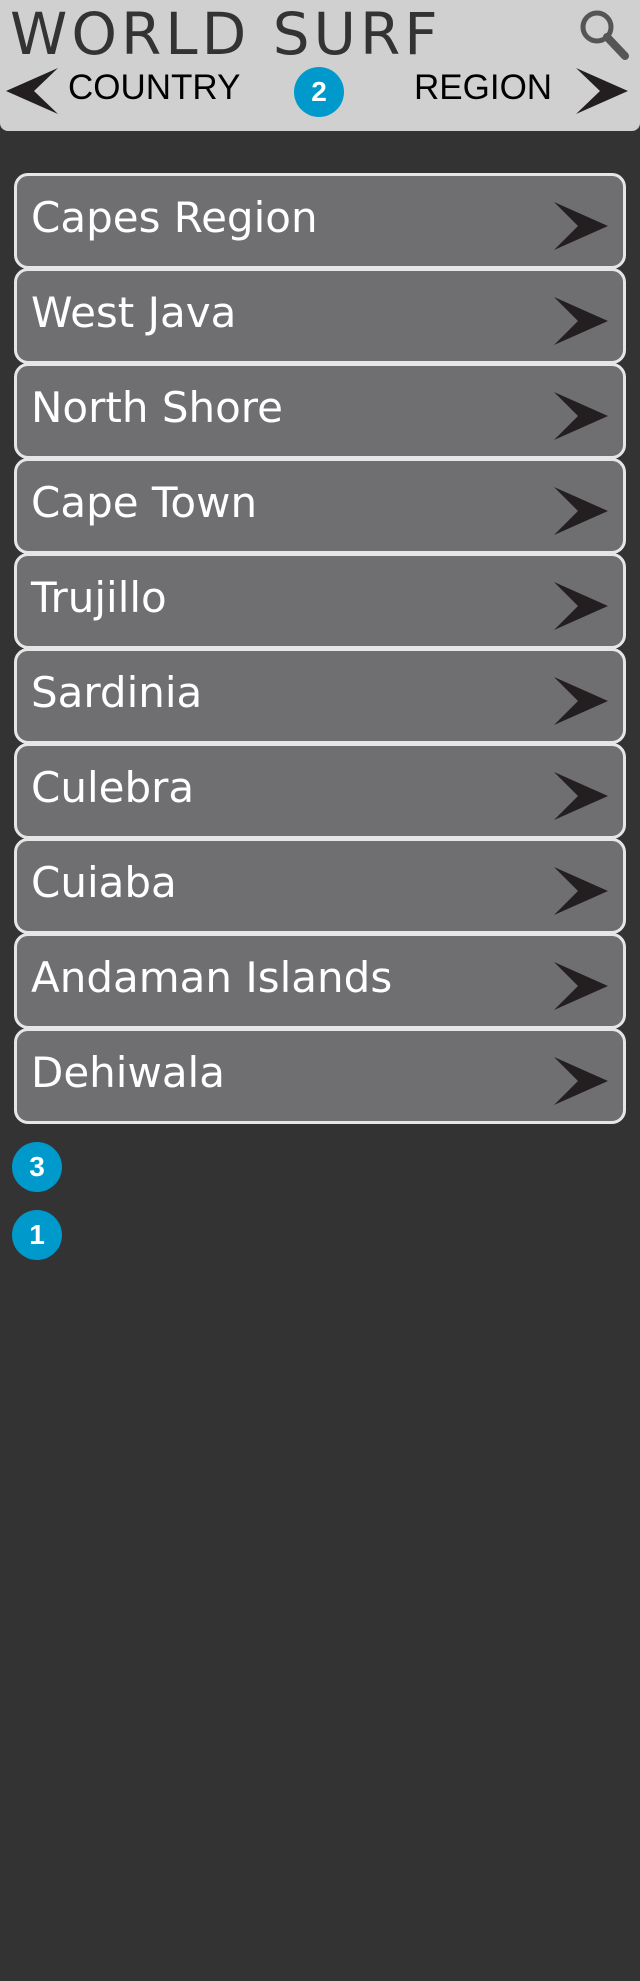 This screenshot has height=1981, width=640. What do you see at coordinates (226, 34) in the screenshot?
I see `app-title: WORLD SURF` at bounding box center [226, 34].